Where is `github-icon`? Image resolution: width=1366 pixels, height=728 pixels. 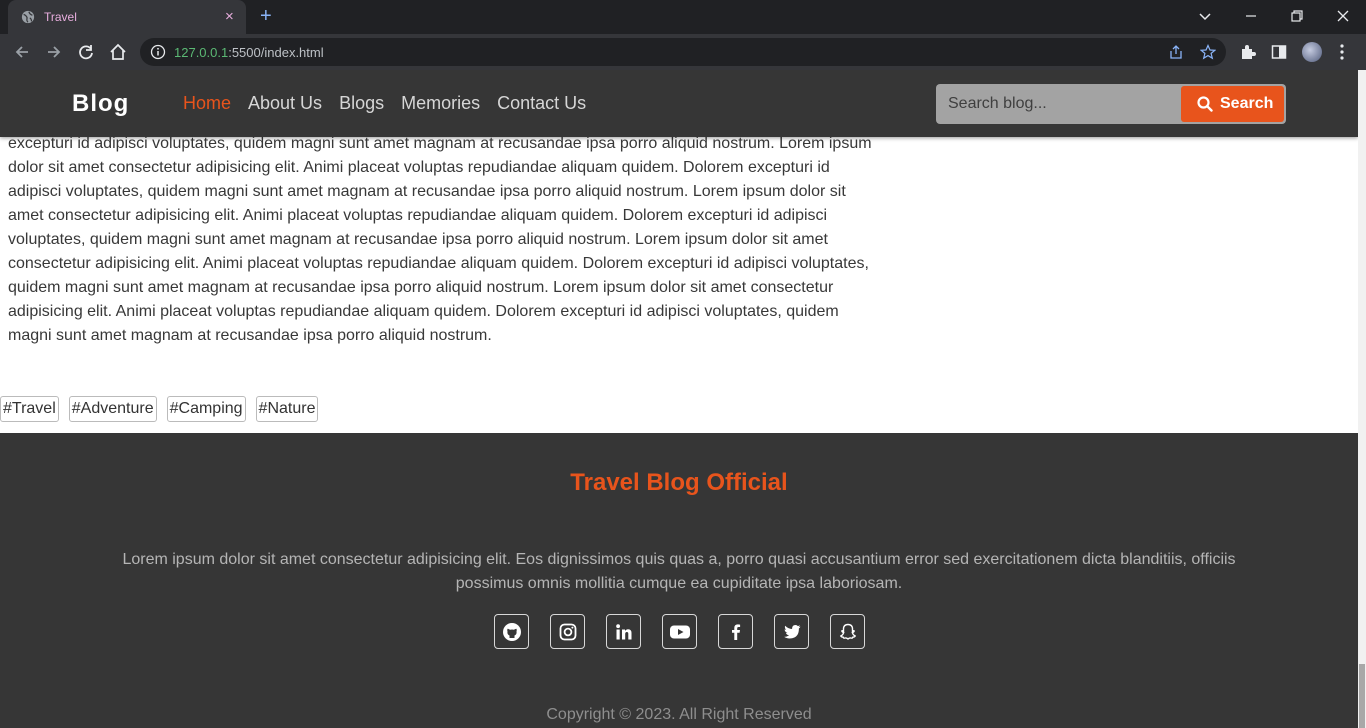
github-icon is located at coordinates (511, 631).